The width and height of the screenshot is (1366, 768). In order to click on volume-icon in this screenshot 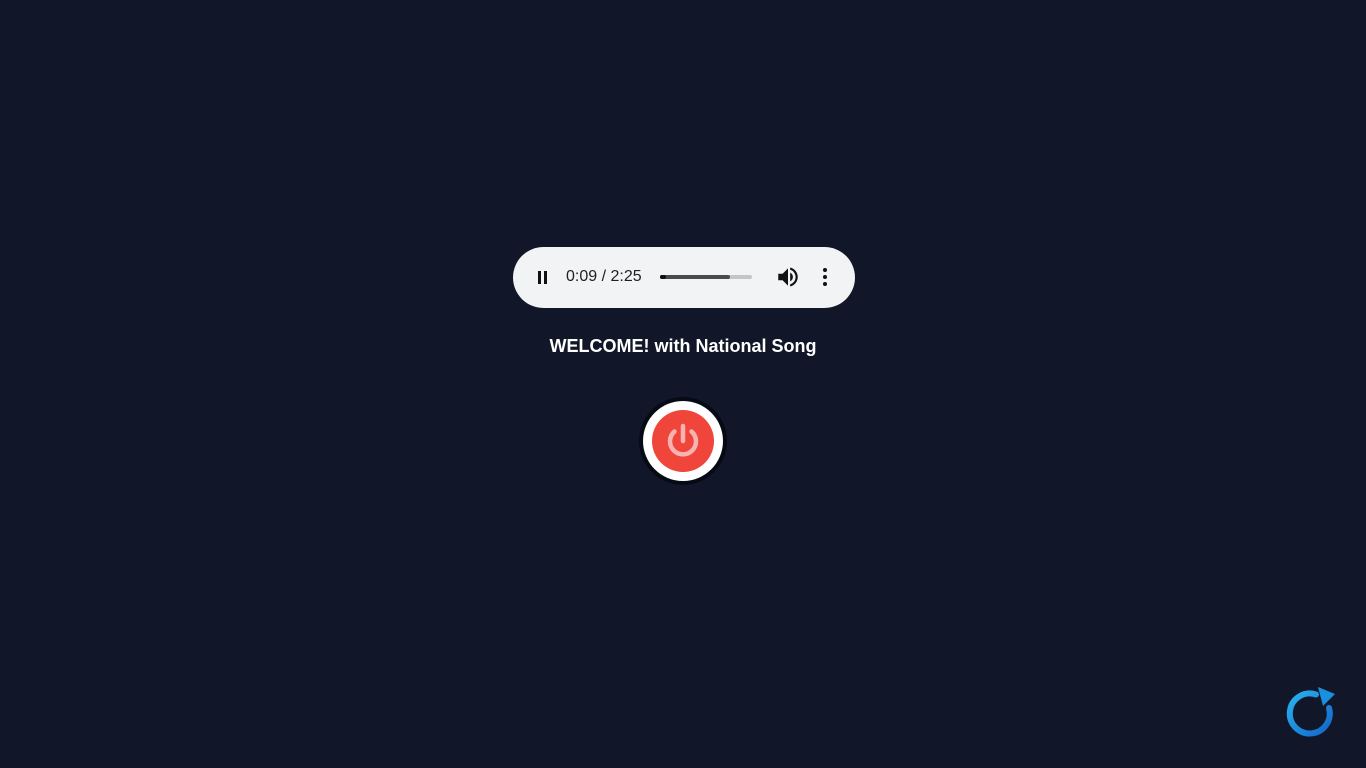, I will do `click(788, 277)`.